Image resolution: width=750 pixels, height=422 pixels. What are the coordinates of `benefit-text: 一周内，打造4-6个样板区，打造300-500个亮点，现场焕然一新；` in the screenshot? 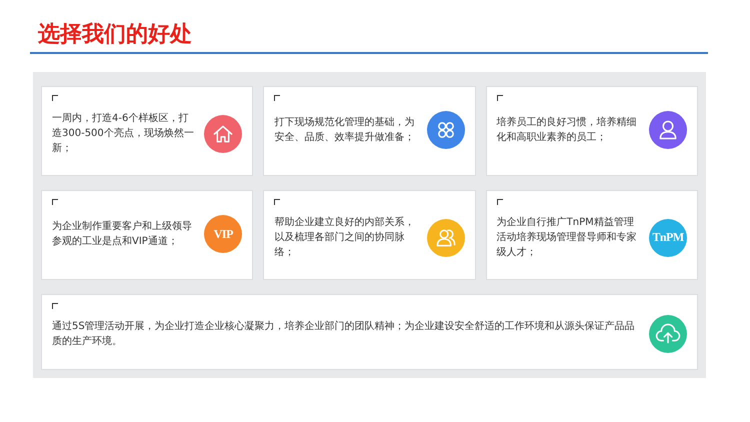 It's located at (123, 134).